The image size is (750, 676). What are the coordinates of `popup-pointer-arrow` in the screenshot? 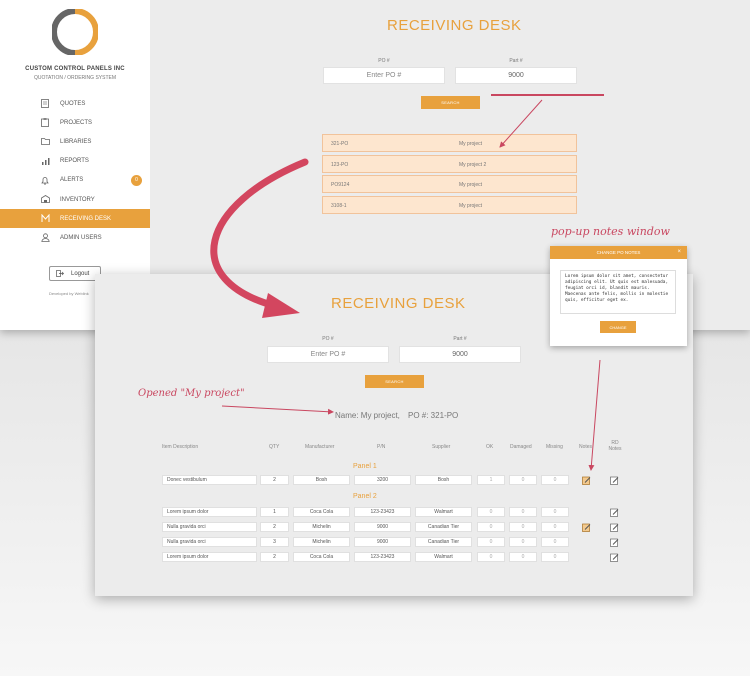 It's located at (594, 415).